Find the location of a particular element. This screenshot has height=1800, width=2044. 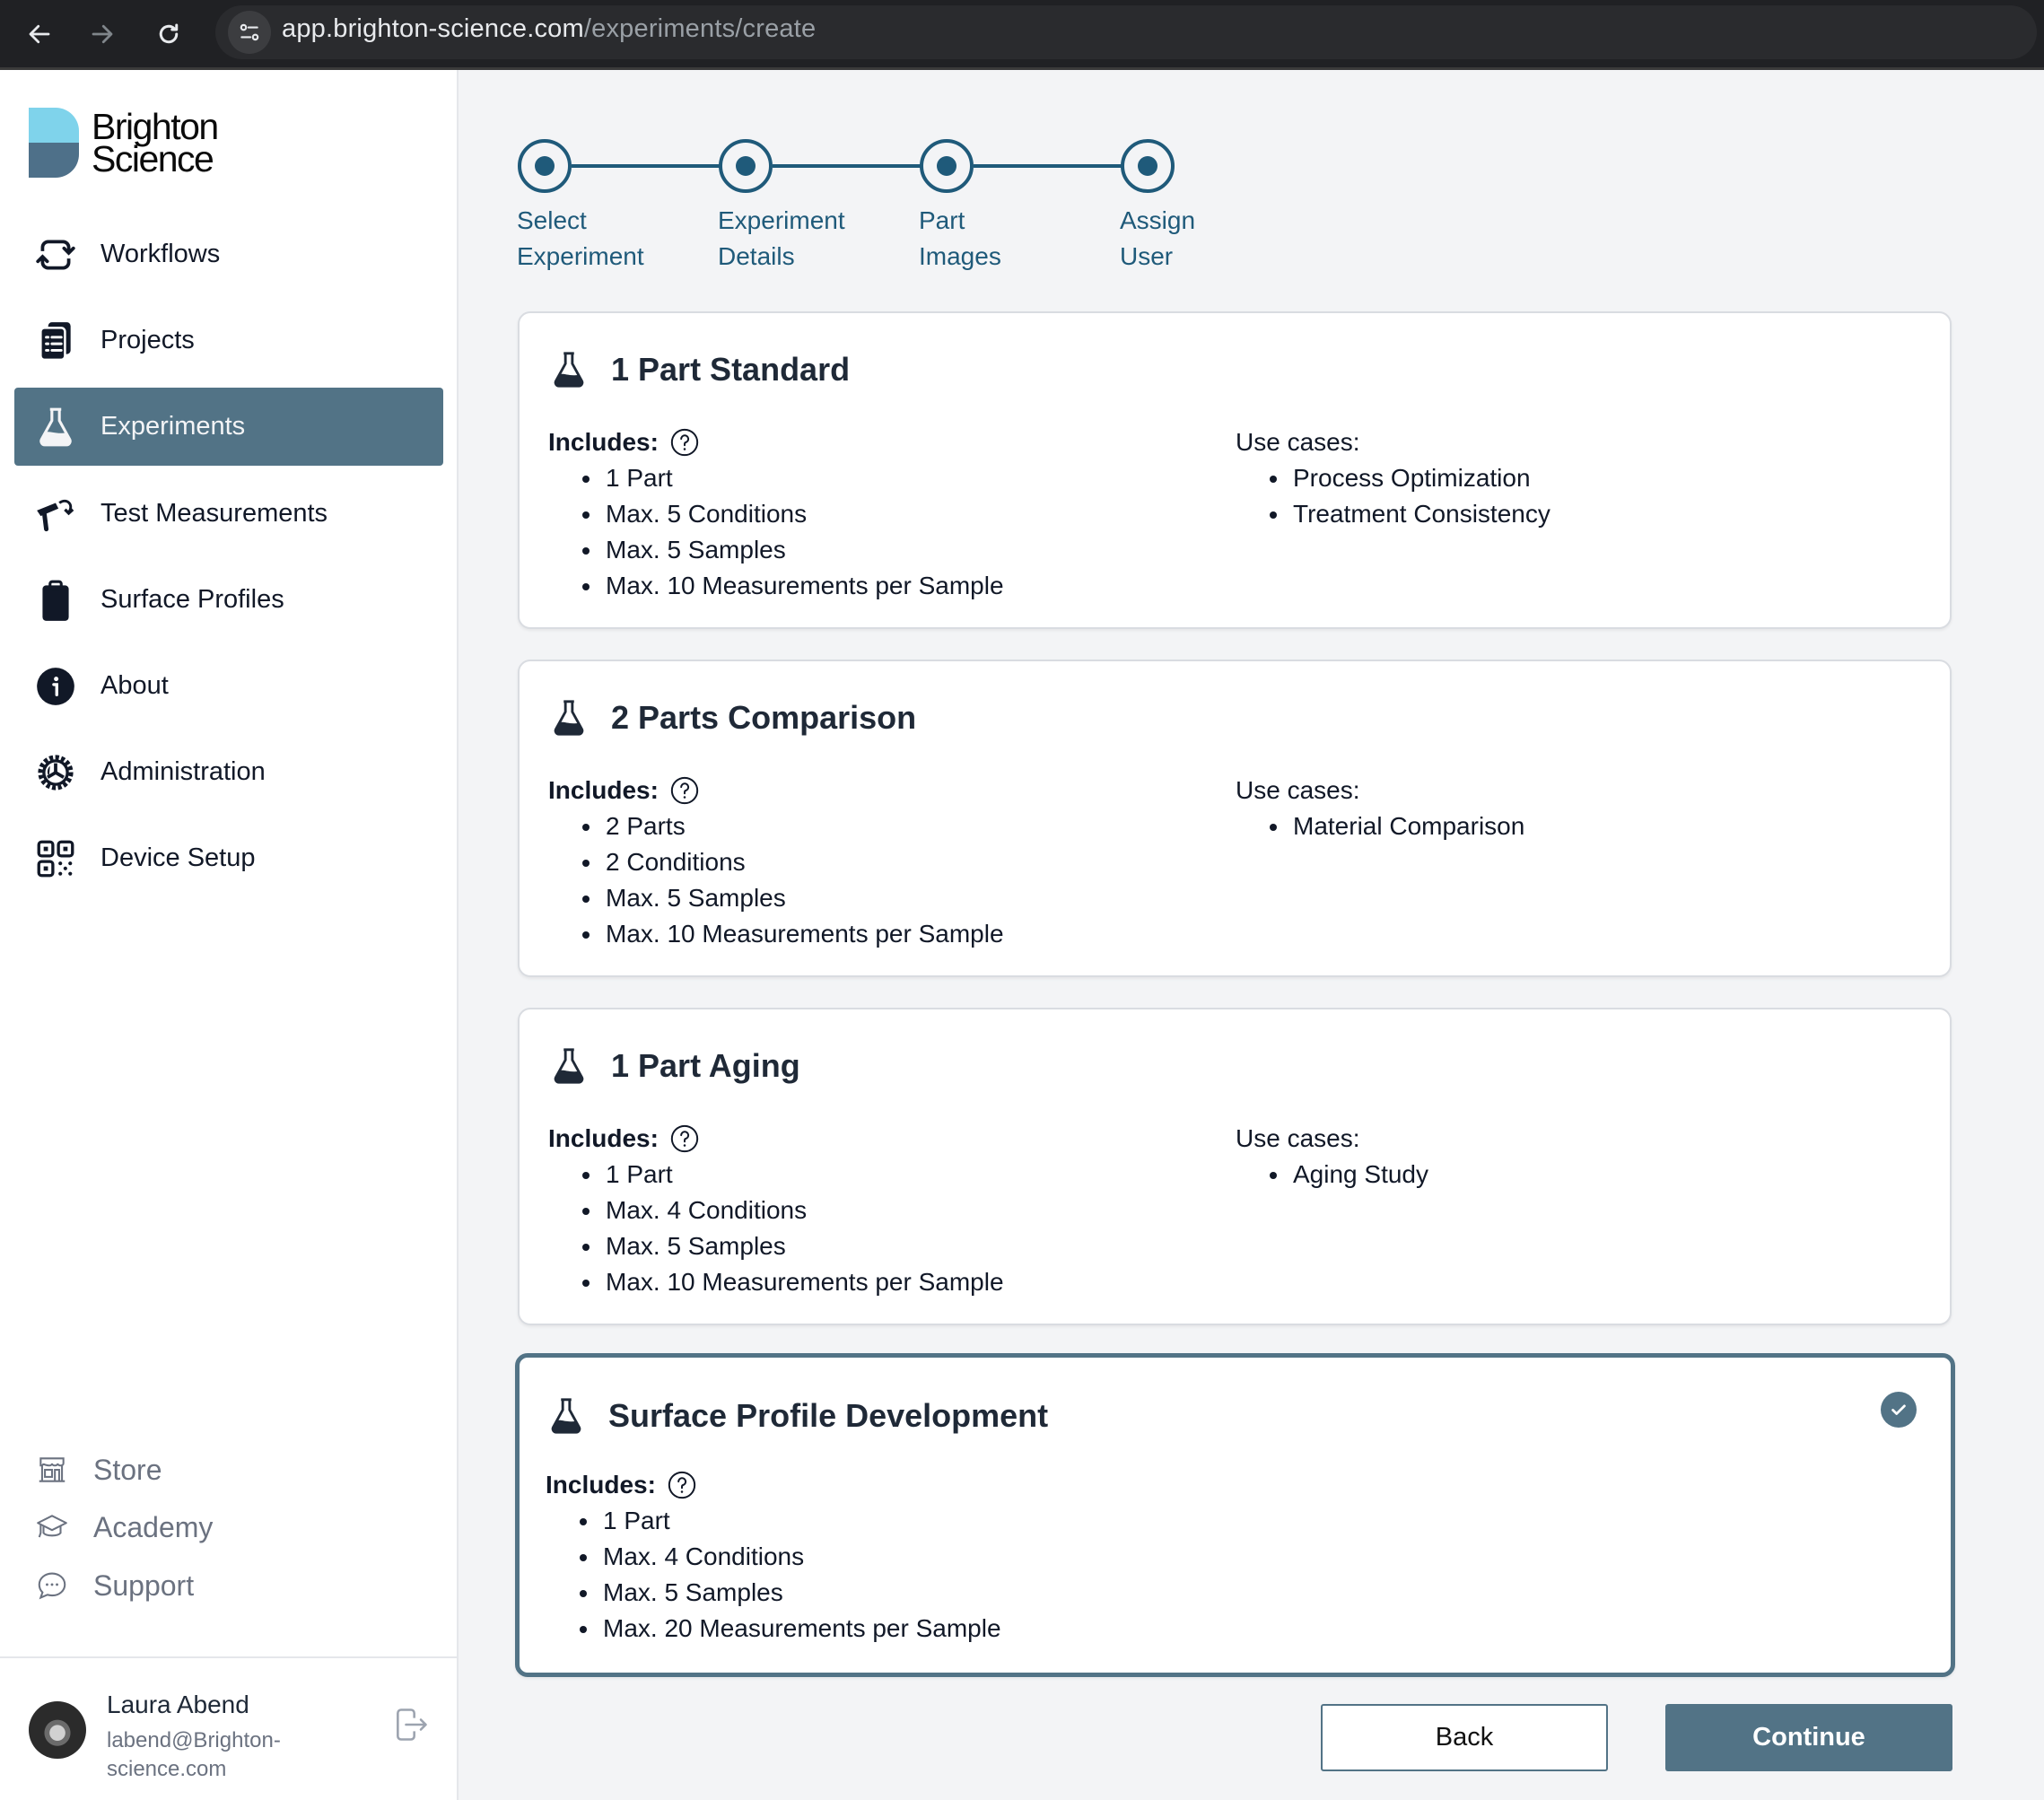

list-item: Max. 10 Measurements per Sample is located at coordinates (793, 934).